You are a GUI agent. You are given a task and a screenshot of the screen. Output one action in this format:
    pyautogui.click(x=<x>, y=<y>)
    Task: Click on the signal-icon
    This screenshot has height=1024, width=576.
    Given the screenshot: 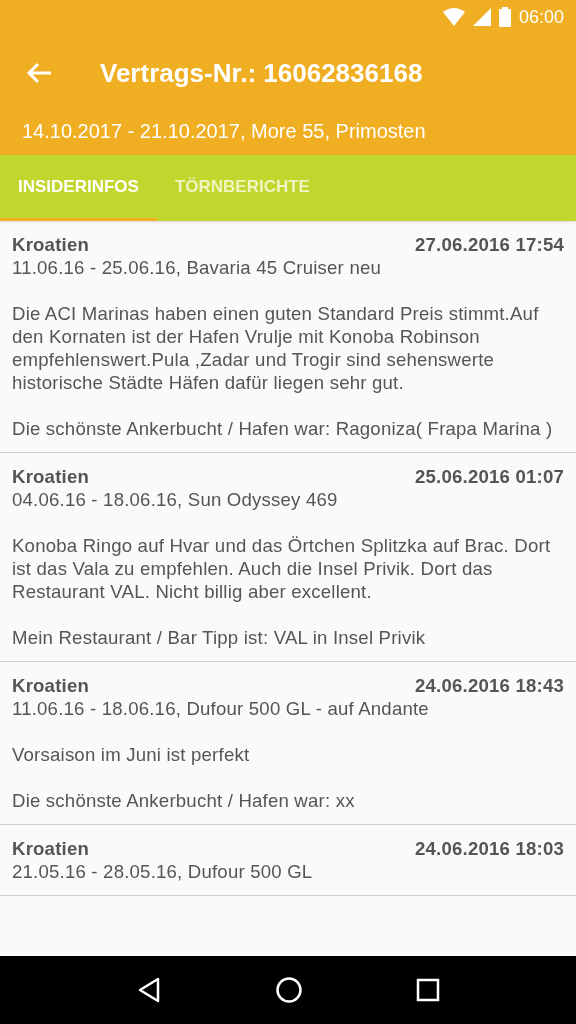 What is the action you would take?
    pyautogui.click(x=481, y=17)
    